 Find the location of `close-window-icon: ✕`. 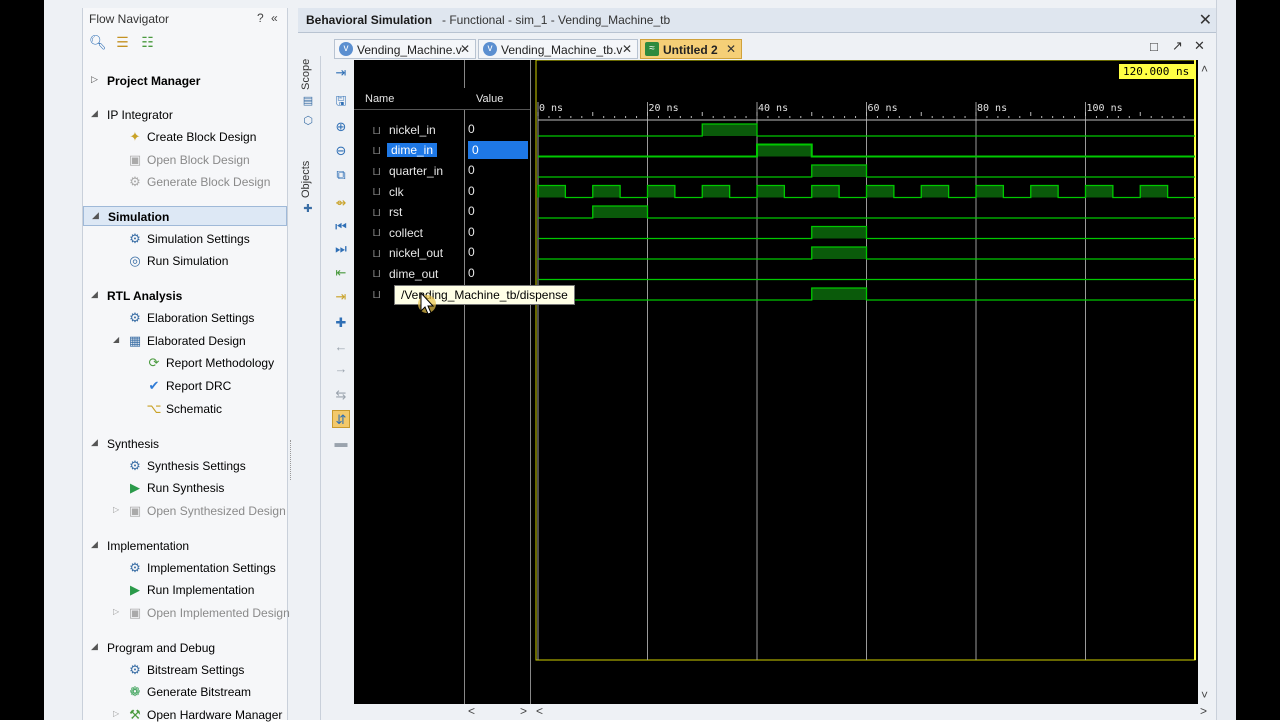

close-window-icon: ✕ is located at coordinates (1199, 46).